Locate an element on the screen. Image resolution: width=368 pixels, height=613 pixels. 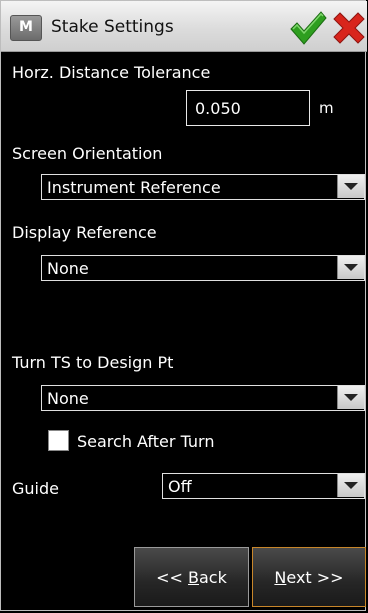
cancel-button is located at coordinates (349, 28).